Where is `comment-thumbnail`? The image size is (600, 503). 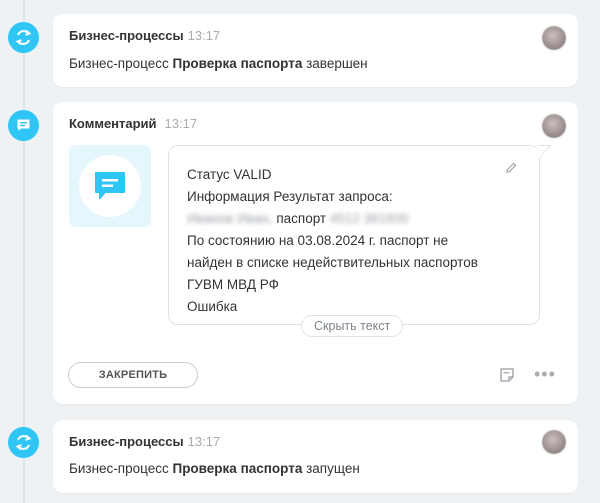 comment-thumbnail is located at coordinates (110, 186).